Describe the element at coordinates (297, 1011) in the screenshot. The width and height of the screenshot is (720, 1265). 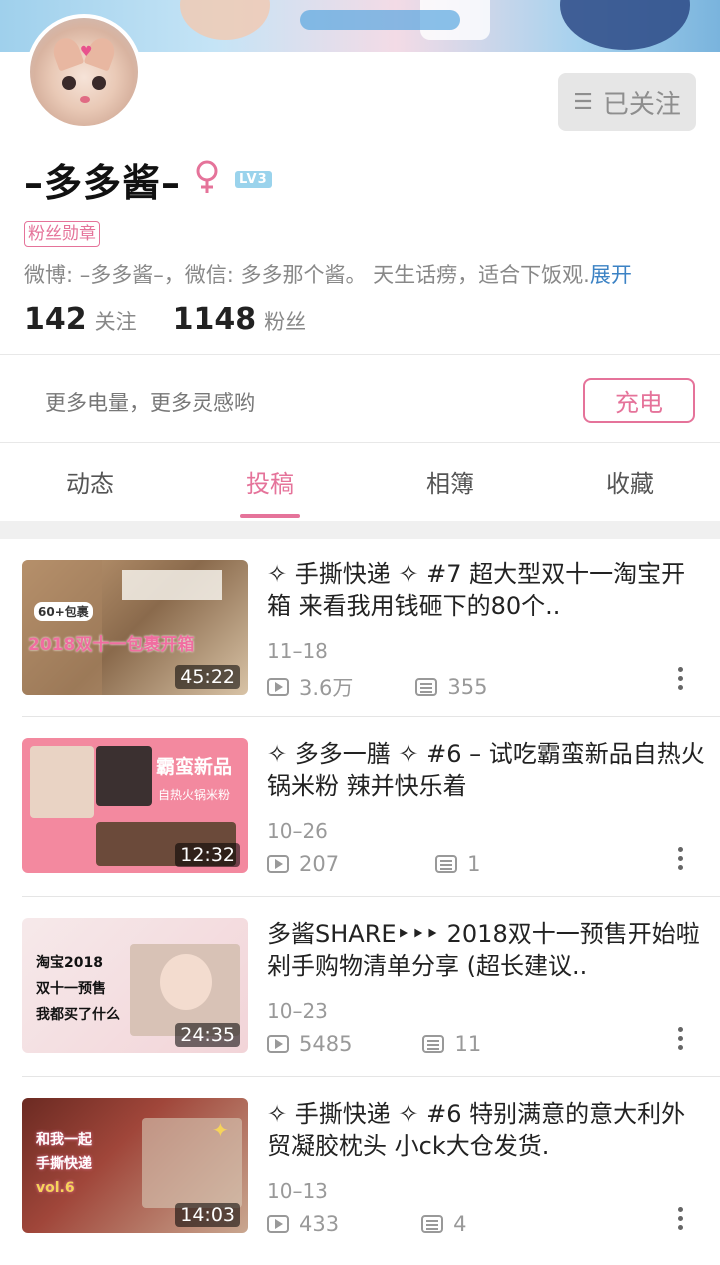
I see `video-date: 10–23` at that location.